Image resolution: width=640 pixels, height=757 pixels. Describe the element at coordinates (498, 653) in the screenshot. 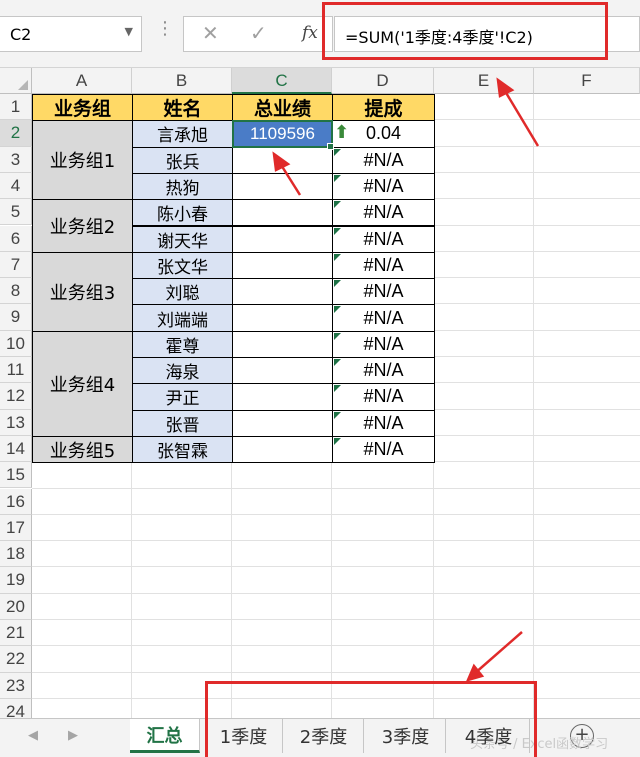

I see `arrow-to-tabs` at that location.